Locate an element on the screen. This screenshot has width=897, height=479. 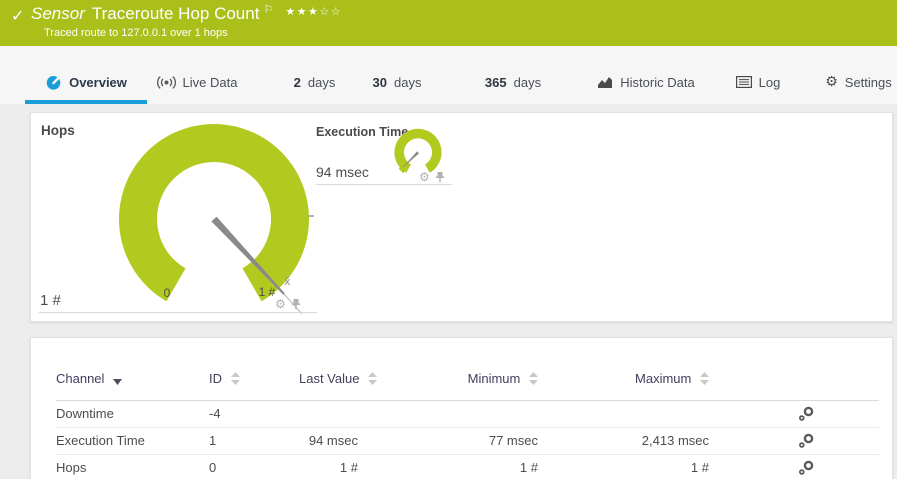
channel-maximum is located at coordinates (635, 414).